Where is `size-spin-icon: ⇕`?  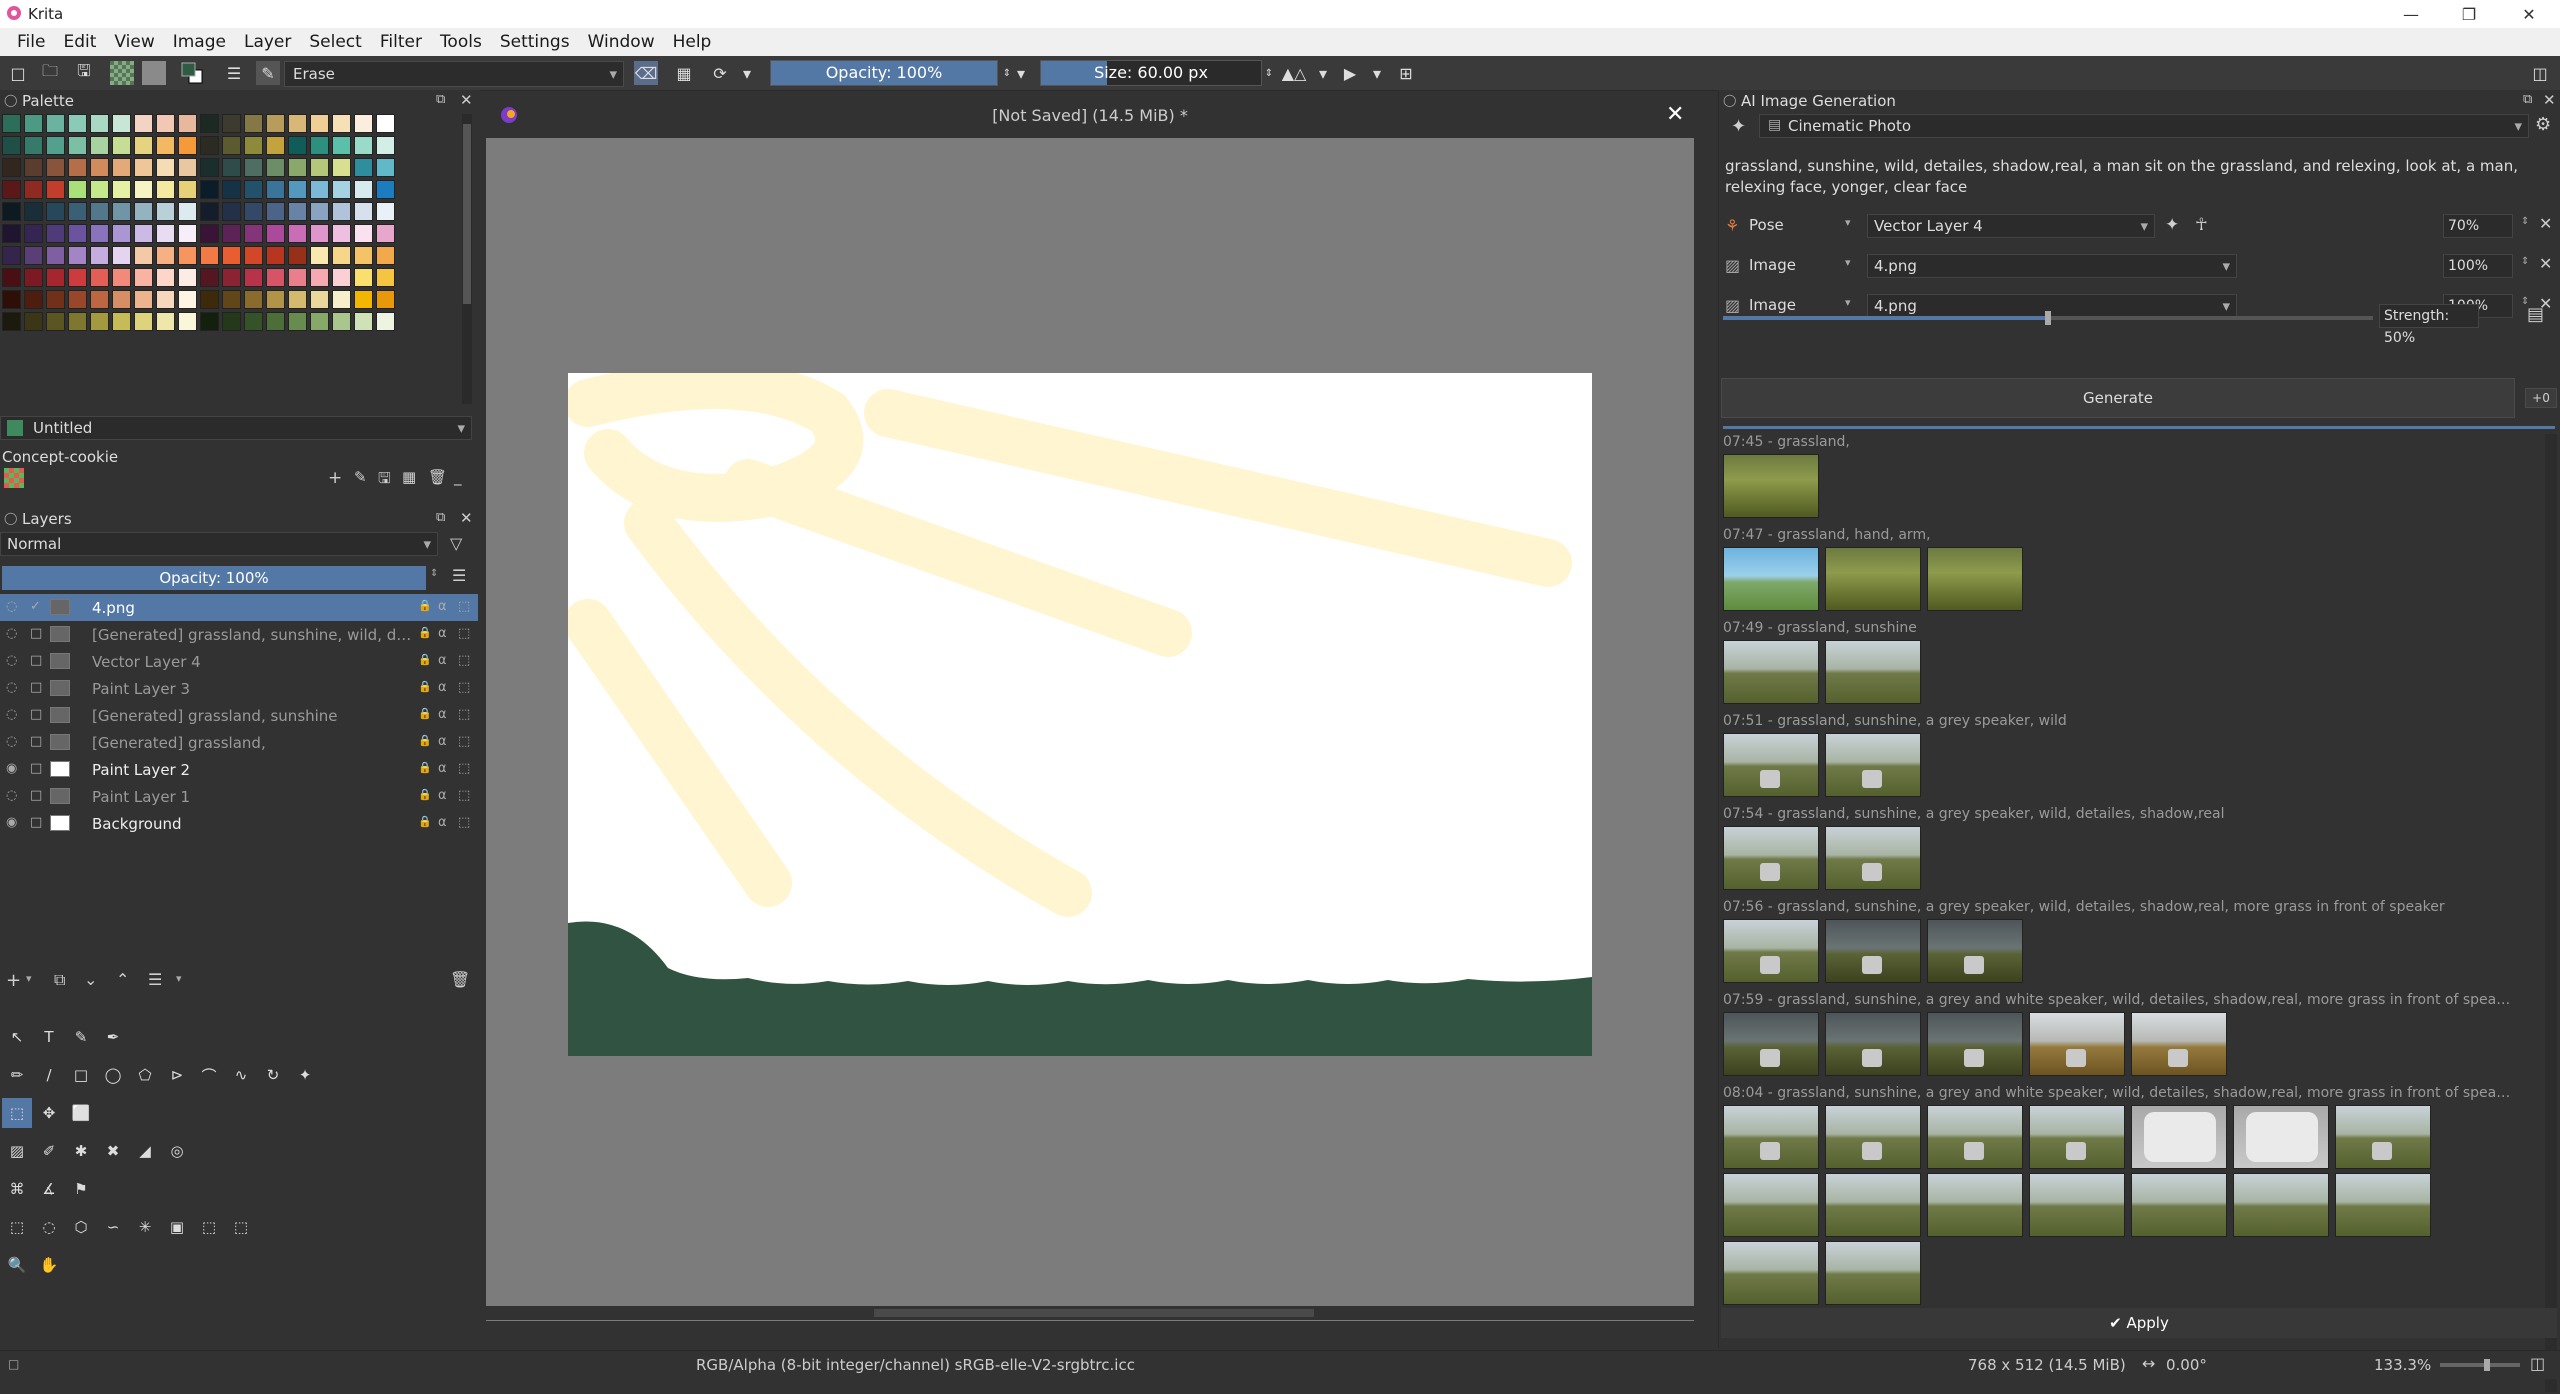
size-spin-icon: ⇕ is located at coordinates (1269, 73).